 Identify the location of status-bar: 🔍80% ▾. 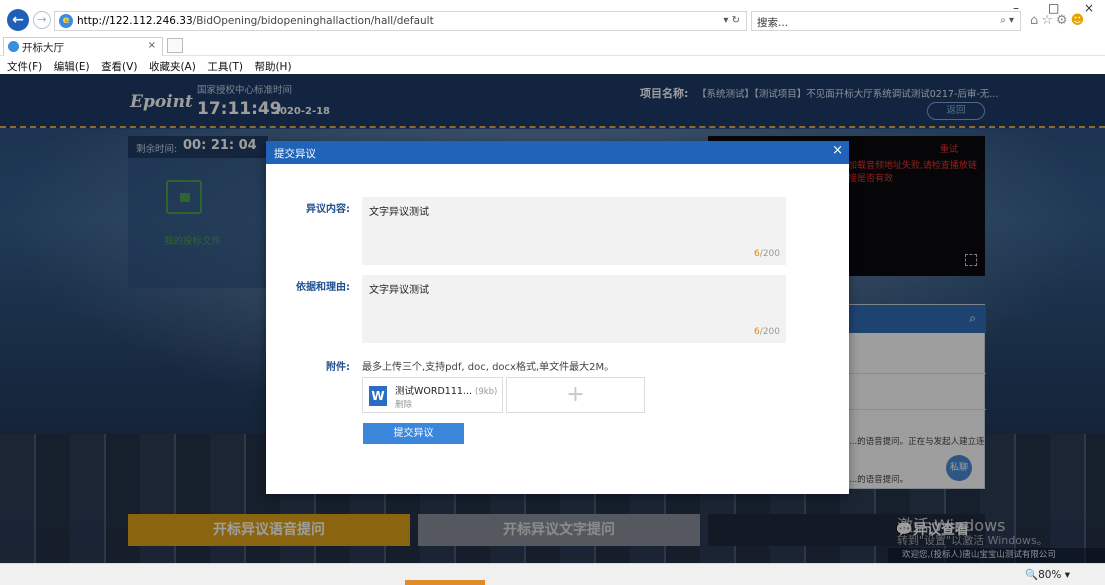
(552, 574).